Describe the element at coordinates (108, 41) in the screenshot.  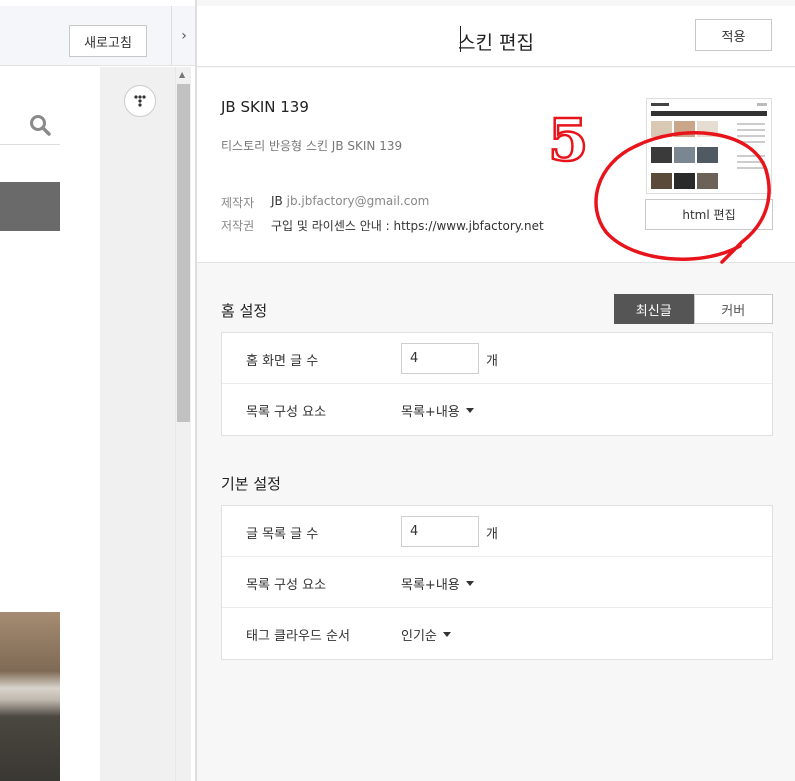
I see `refresh-button: 새로고침` at that location.